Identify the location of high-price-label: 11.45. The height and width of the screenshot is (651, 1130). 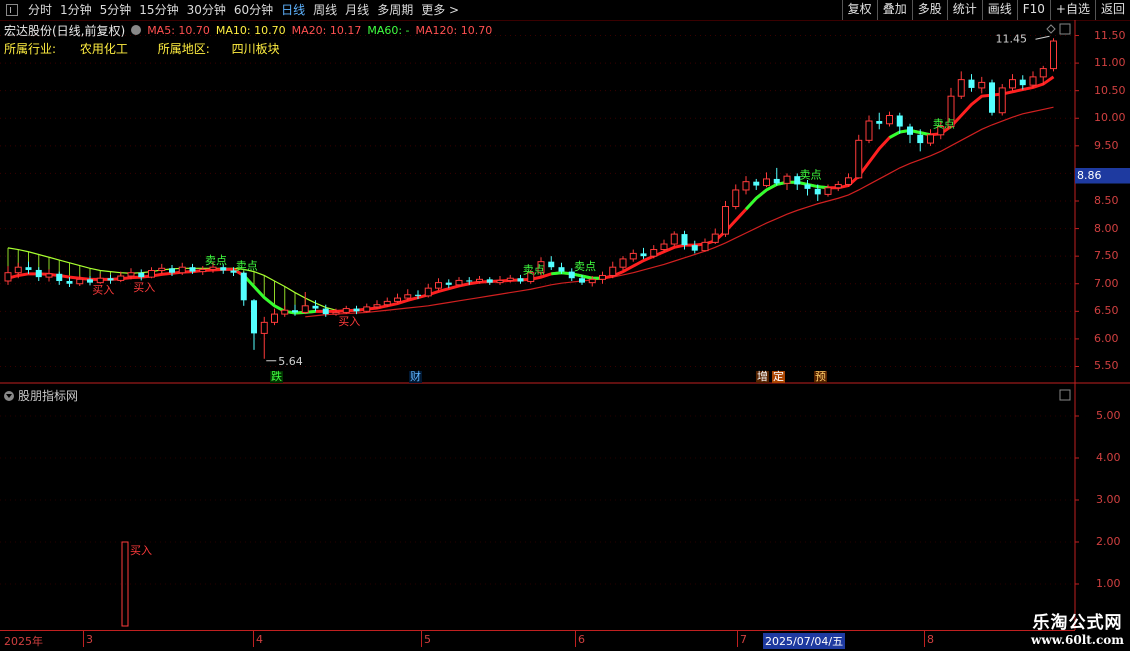
(1012, 38).